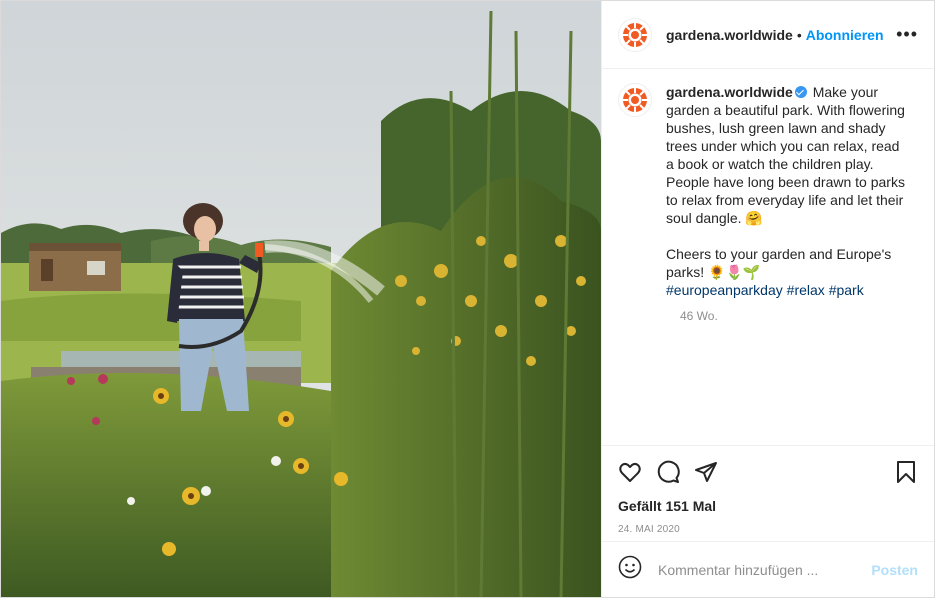 The image size is (935, 598). What do you see at coordinates (630, 569) in the screenshot?
I see `emoji-icon` at bounding box center [630, 569].